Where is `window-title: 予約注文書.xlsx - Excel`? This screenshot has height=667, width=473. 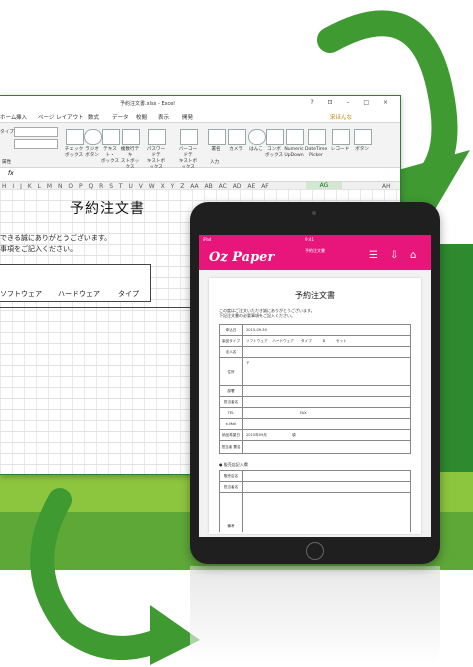 window-title: 予約注文書.xlsx - Excel is located at coordinates (147, 104).